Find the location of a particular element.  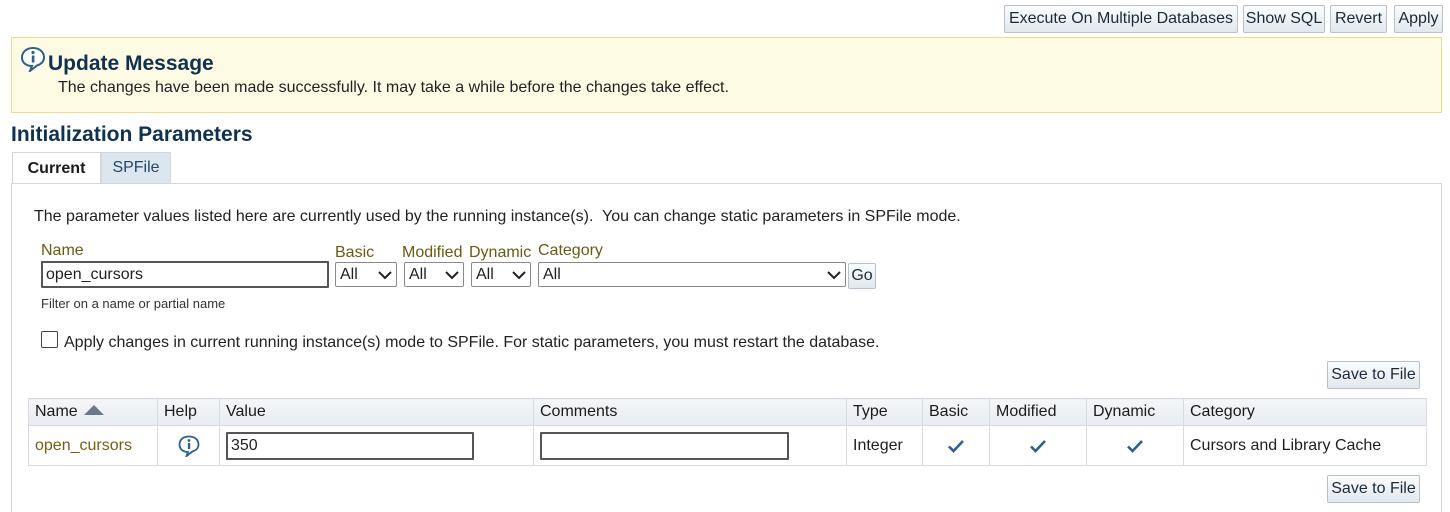

value-cell: 350 is located at coordinates (376, 445).